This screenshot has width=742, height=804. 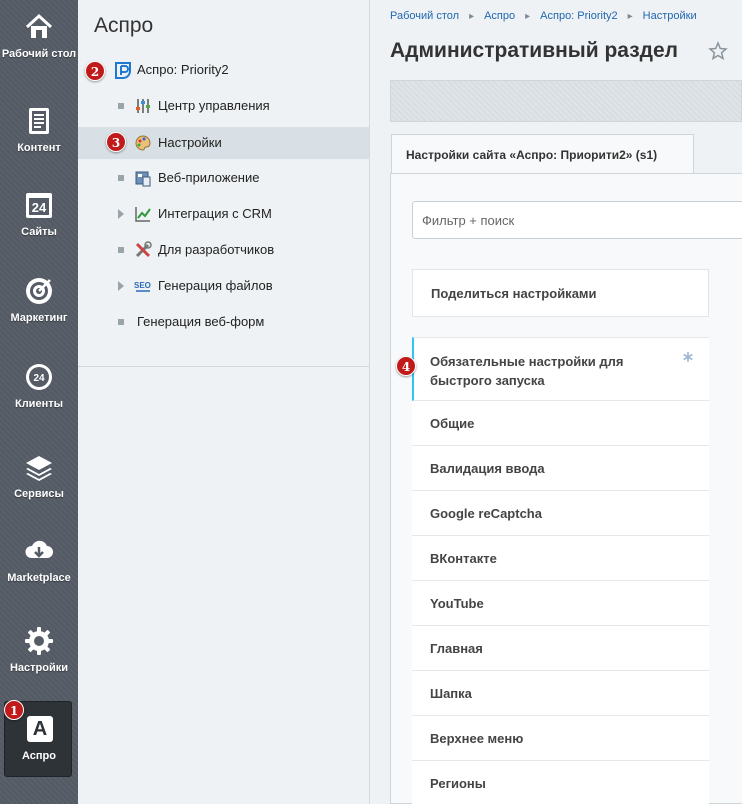 What do you see at coordinates (688, 357) in the screenshot?
I see `asterisk-icon` at bounding box center [688, 357].